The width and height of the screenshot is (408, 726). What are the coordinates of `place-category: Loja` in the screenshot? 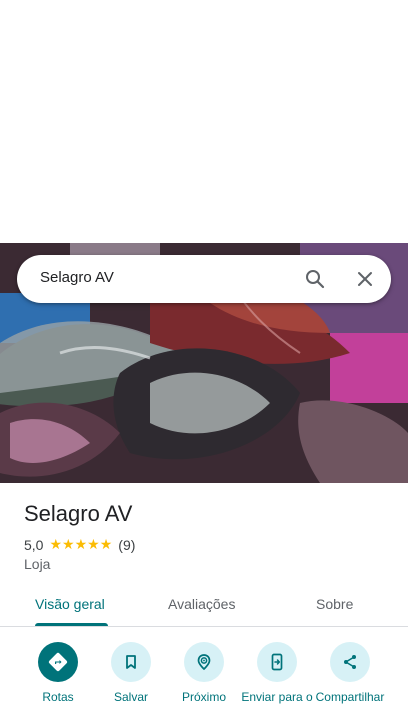 It's located at (37, 564).